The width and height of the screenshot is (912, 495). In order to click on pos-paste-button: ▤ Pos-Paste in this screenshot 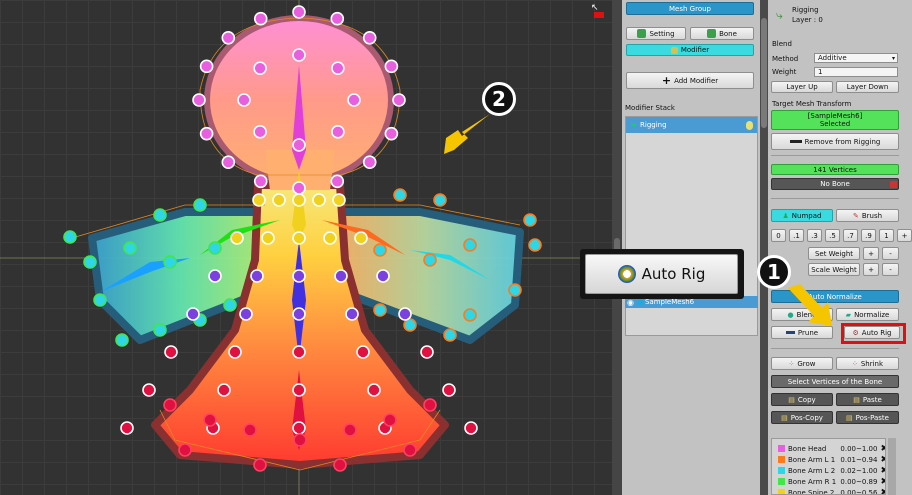, I will do `click(867, 417)`.